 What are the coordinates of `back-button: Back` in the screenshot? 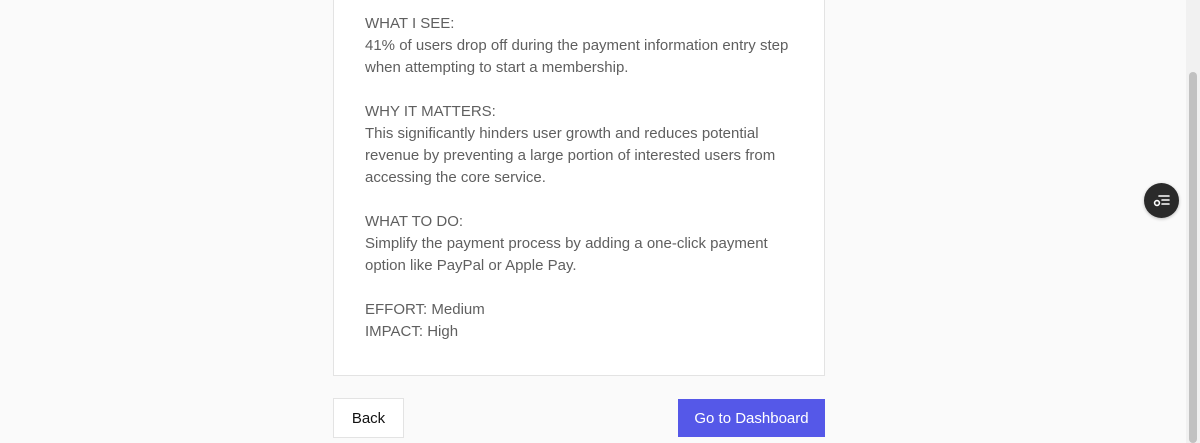 It's located at (368, 418).